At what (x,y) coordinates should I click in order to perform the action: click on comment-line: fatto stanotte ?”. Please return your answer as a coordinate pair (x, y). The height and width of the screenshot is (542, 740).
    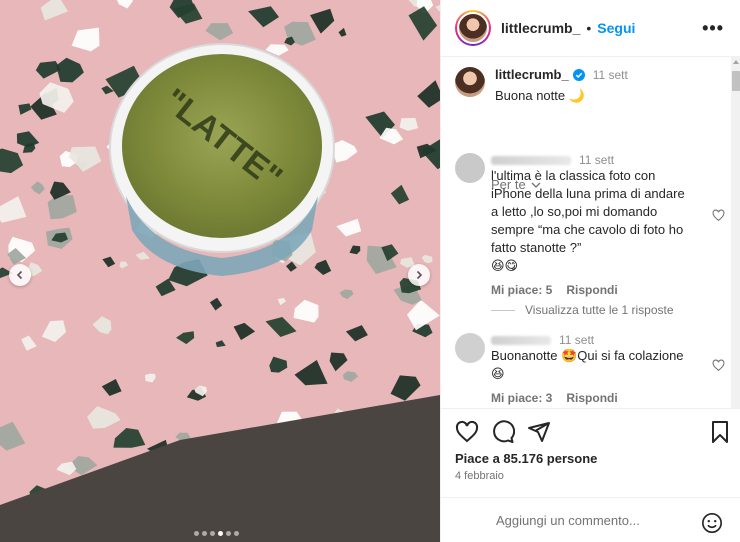
    Looking at the image, I should click on (536, 247).